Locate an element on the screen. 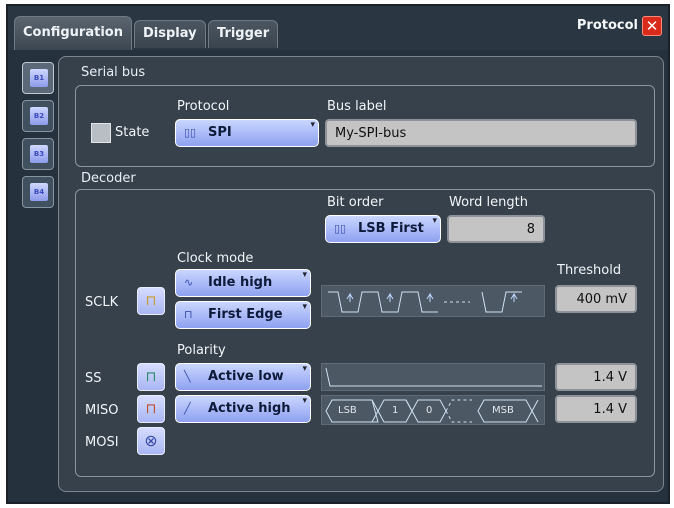  miso-lsb-label: LSB is located at coordinates (347, 410).